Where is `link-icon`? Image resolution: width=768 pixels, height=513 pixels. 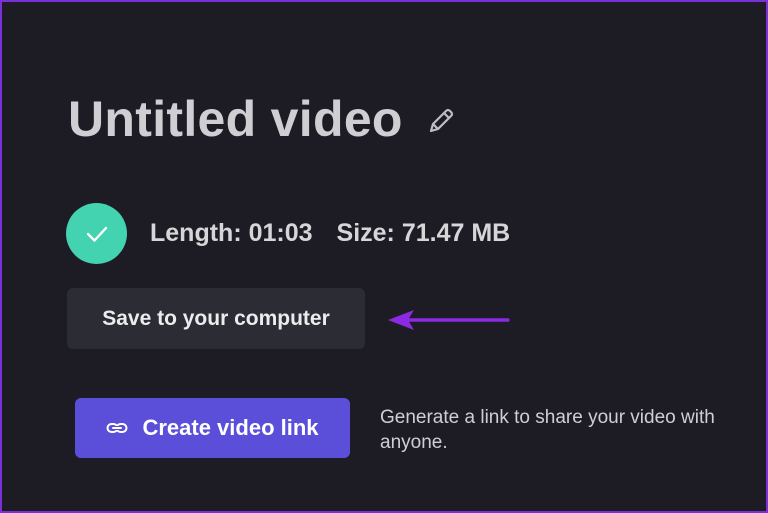 link-icon is located at coordinates (117, 428).